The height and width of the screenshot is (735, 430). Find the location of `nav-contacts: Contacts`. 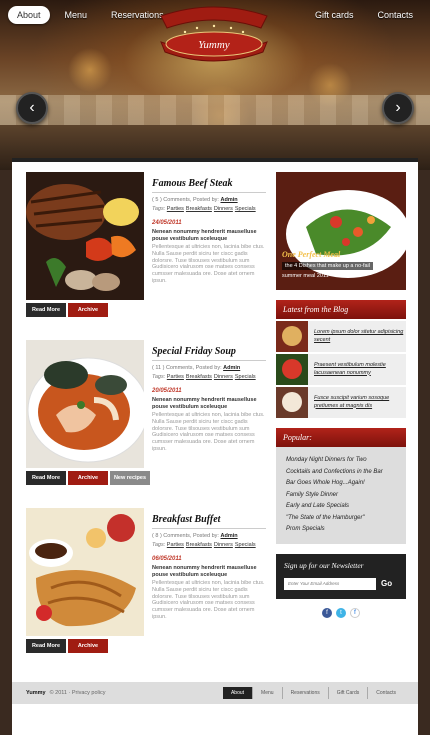

nav-contacts: Contacts is located at coordinates (395, 15).